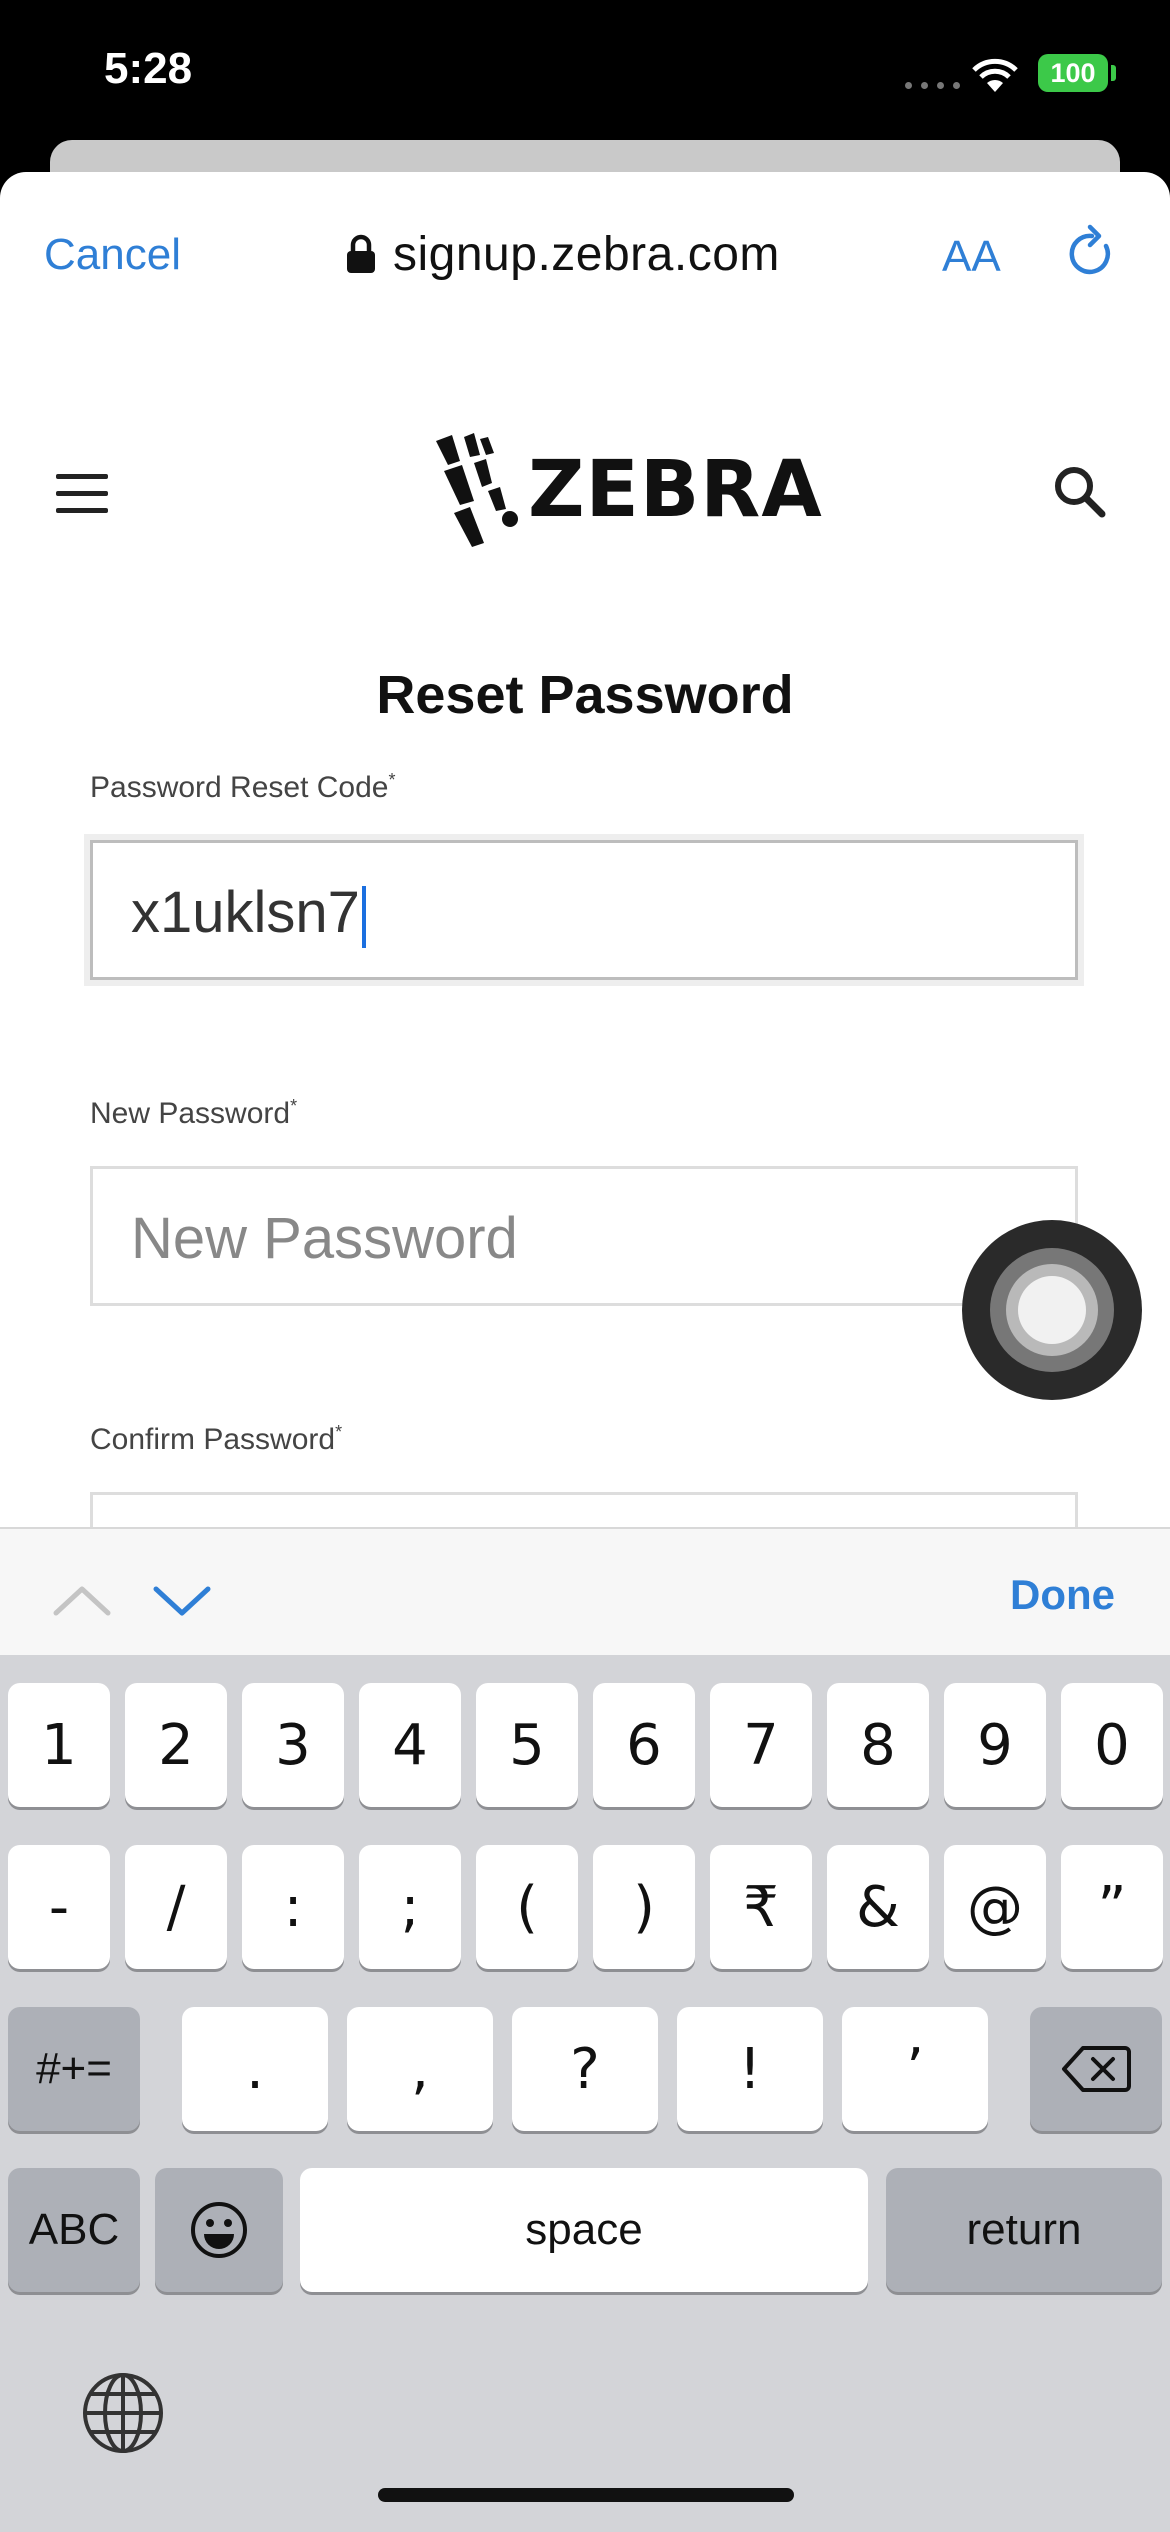 The width and height of the screenshot is (1170, 2532). What do you see at coordinates (584, 1236) in the screenshot?
I see `new-password-input: New Password` at bounding box center [584, 1236].